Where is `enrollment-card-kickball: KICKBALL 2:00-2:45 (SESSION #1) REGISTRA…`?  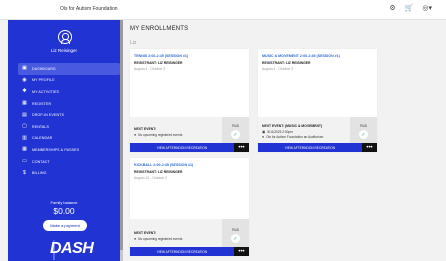
enrollment-card-kickball: KICKBALL 2:00-2:45 (SESSION #1) REGISTRA… is located at coordinates (189, 207).